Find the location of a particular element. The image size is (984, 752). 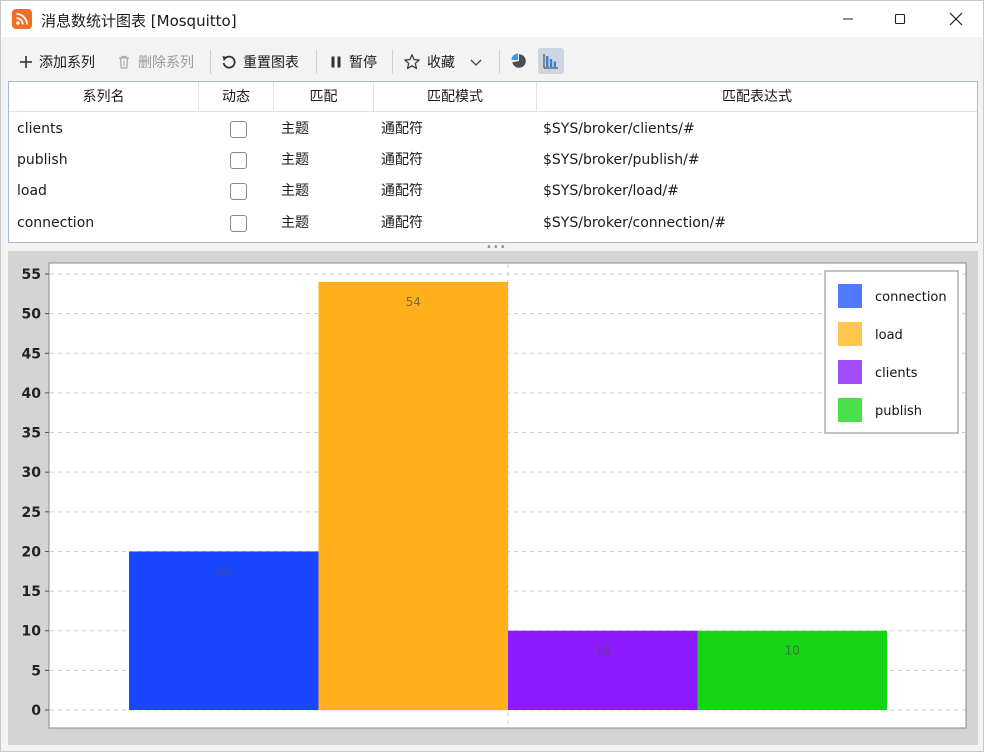

refresh-icon is located at coordinates (229, 62).